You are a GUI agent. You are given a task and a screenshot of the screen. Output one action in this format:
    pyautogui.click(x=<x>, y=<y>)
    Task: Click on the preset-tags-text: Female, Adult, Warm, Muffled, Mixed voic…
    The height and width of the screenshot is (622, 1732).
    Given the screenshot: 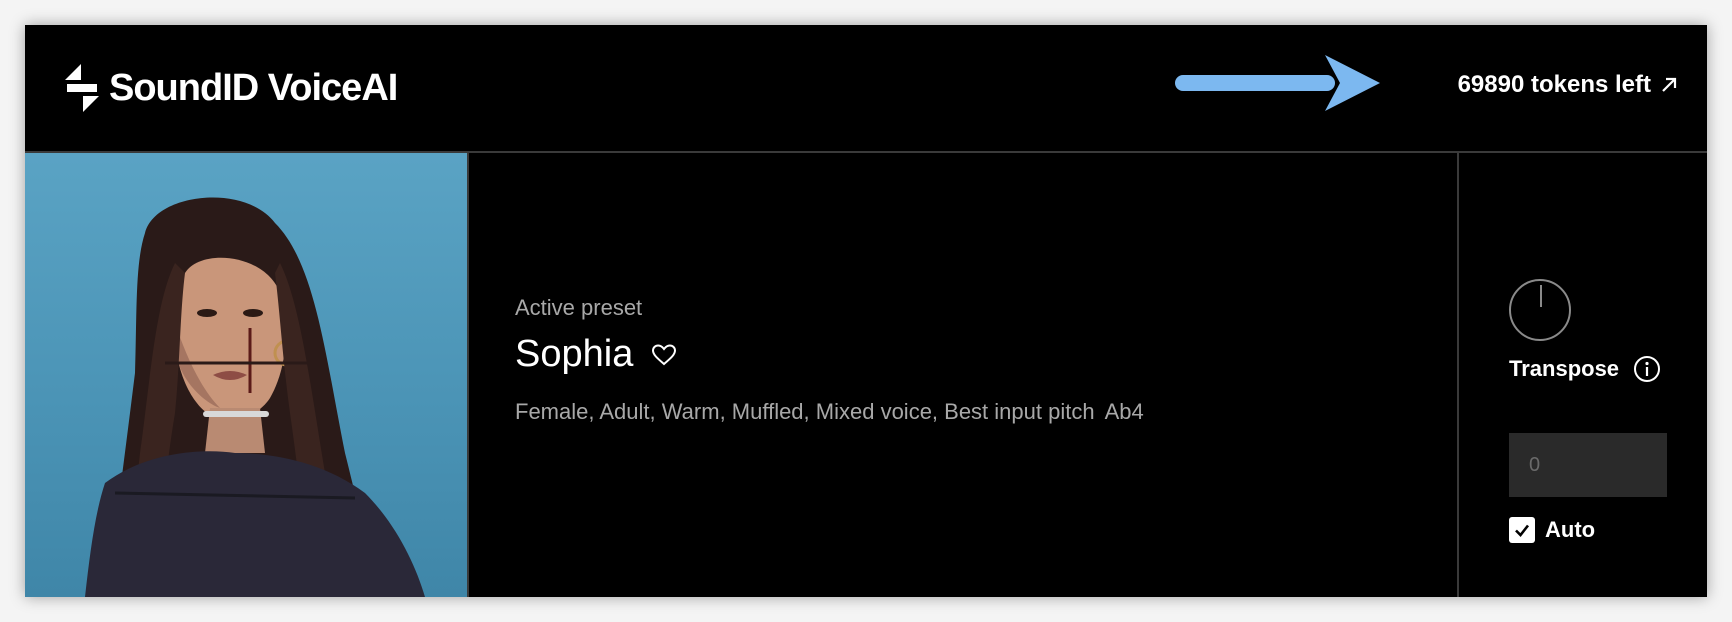 What is the action you would take?
    pyautogui.click(x=805, y=411)
    